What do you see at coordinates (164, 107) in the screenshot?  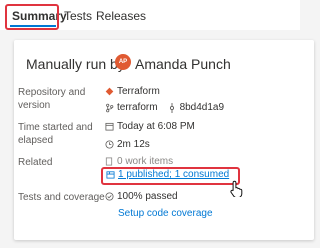 I see `branch-commit-row: terraform 8bd4d1a9` at bounding box center [164, 107].